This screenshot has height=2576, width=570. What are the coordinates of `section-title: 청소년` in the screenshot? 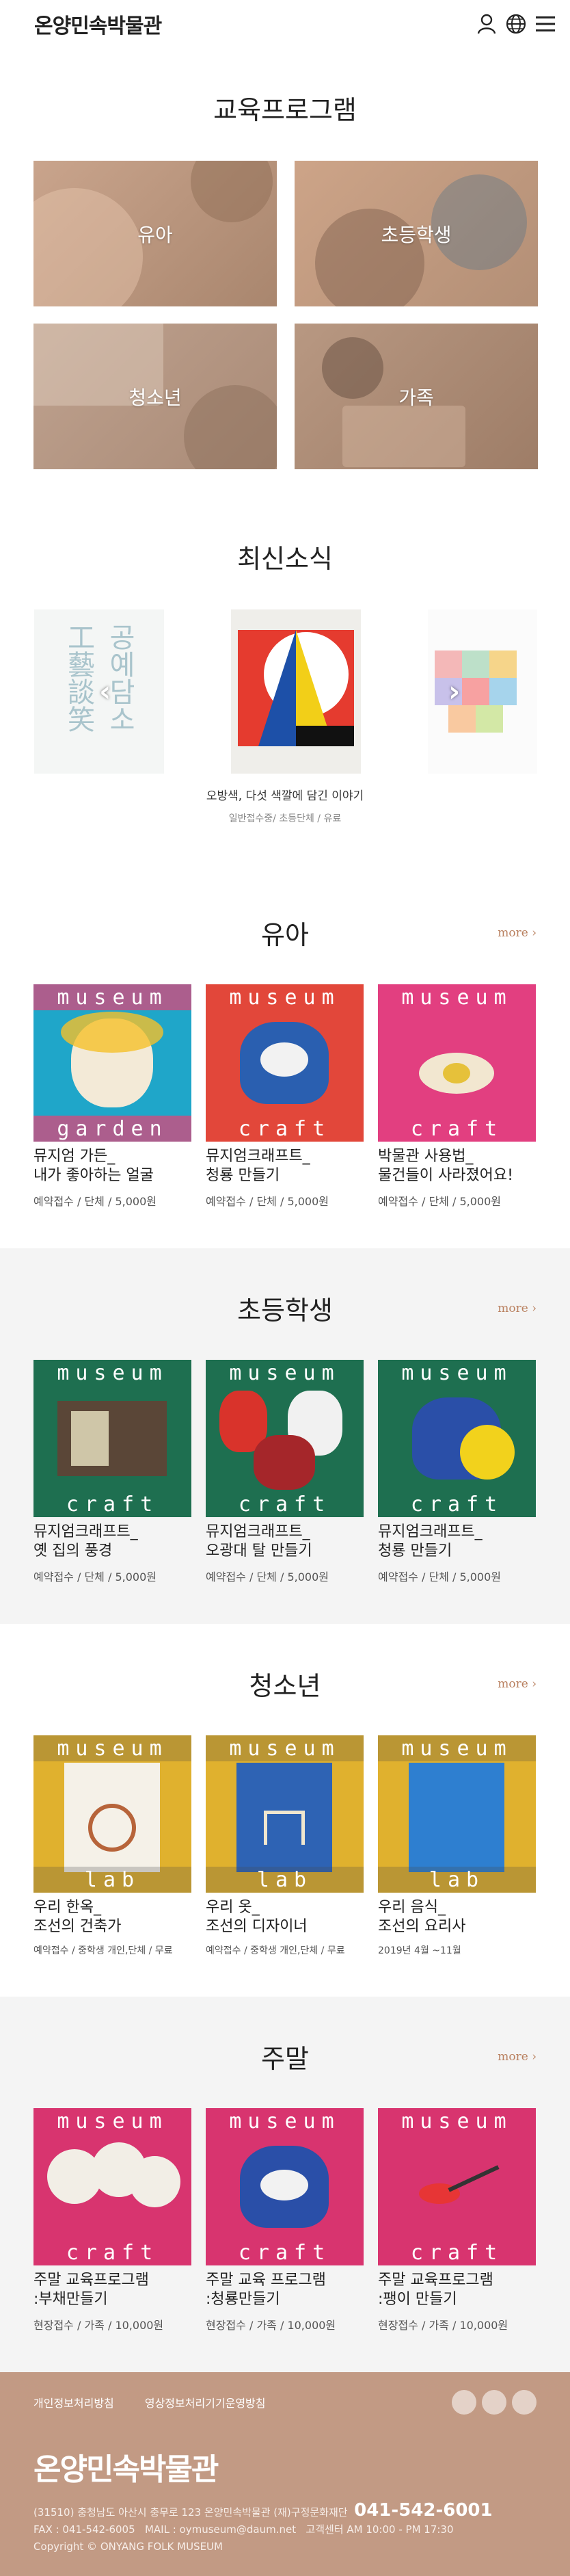 It's located at (285, 1686).